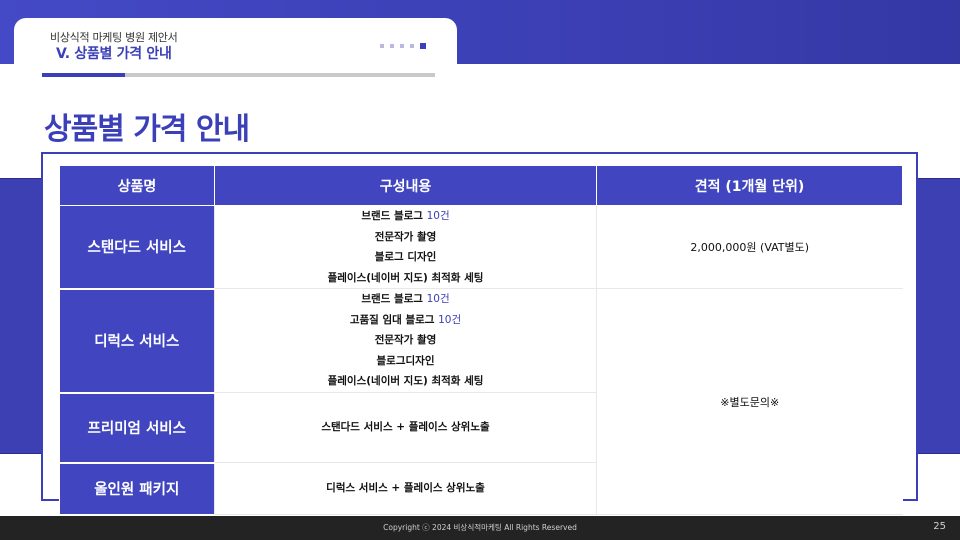 The image size is (960, 540). Describe the element at coordinates (137, 247) in the screenshot. I see `product-name: 스탠다드 서비스` at that location.